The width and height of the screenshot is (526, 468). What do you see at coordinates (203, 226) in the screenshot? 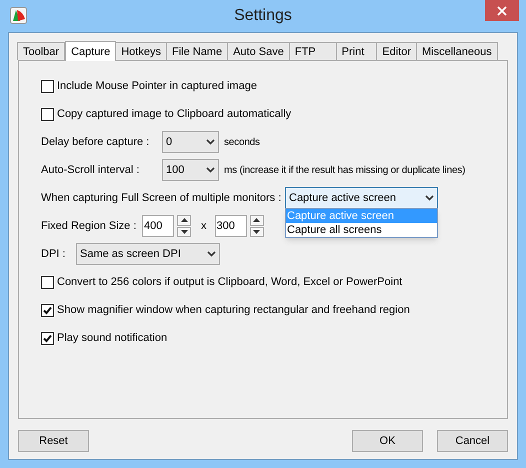
I see `times-label: x` at bounding box center [203, 226].